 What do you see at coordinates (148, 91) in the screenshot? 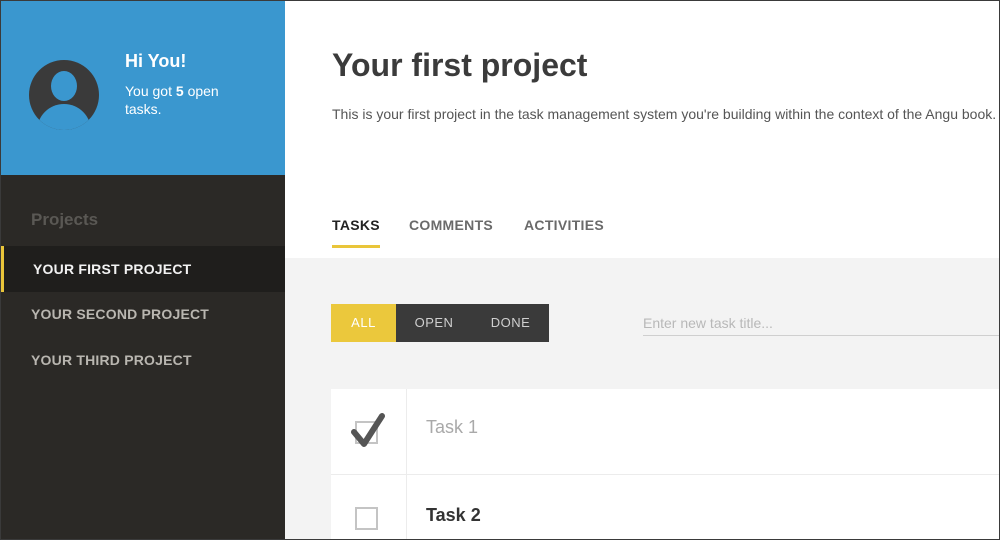
I see `open-tasks-prefix: You got` at bounding box center [148, 91].